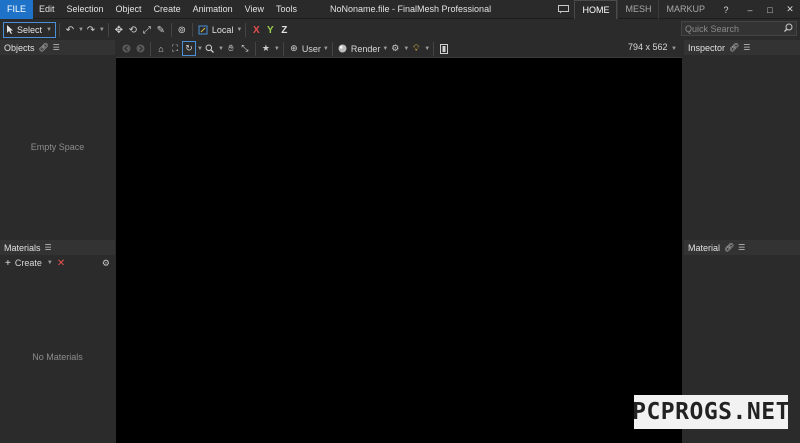  What do you see at coordinates (8, 263) in the screenshot?
I see `plus-icon: +` at bounding box center [8, 263].